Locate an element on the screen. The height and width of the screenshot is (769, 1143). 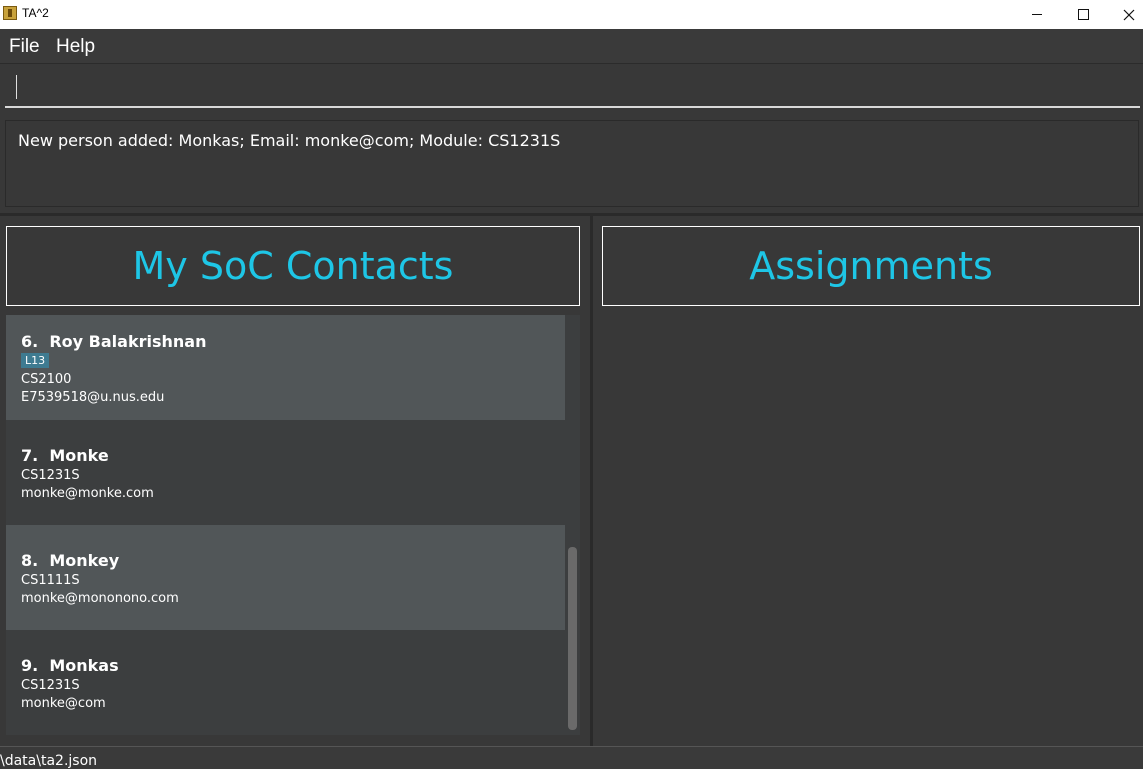
contact-name: 9. Monkas is located at coordinates (70, 665).